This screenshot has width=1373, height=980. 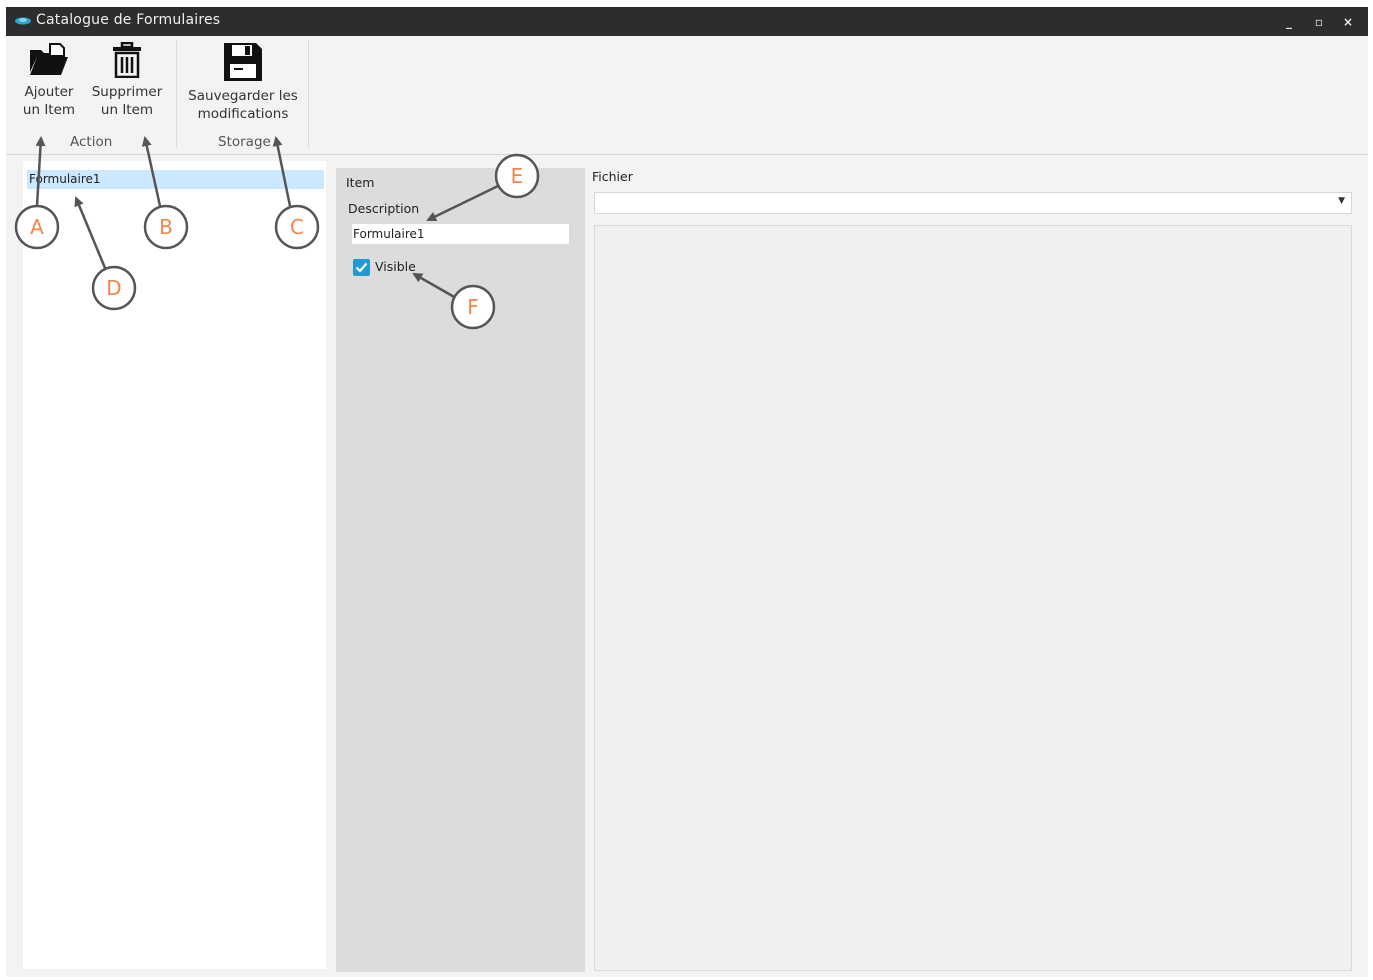 What do you see at coordinates (49, 59) in the screenshot?
I see `open-folder-icon` at bounding box center [49, 59].